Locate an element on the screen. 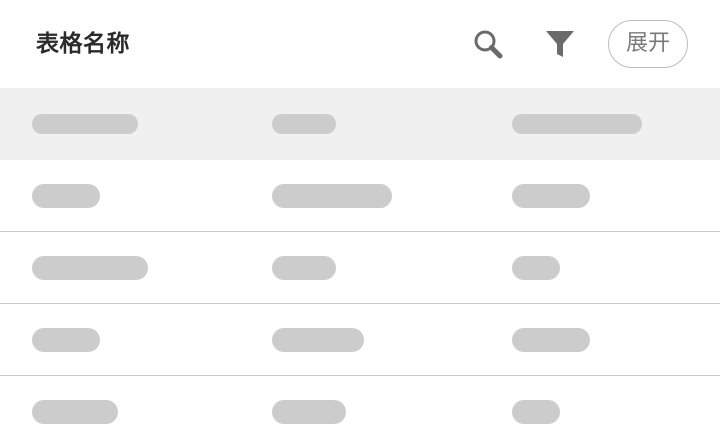 The width and height of the screenshot is (720, 448). search-icon is located at coordinates (488, 44).